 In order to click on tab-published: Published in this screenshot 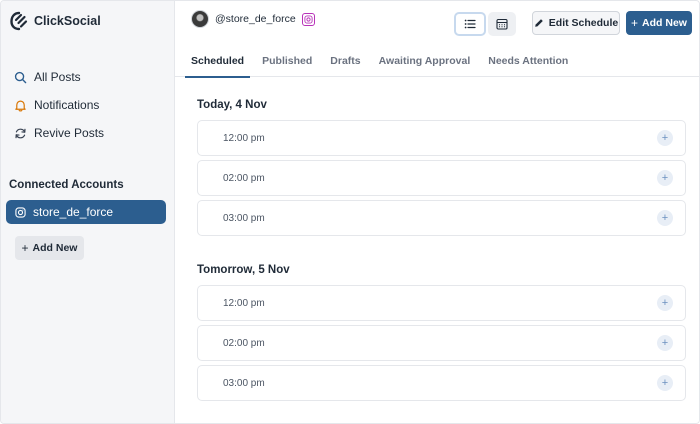, I will do `click(287, 61)`.